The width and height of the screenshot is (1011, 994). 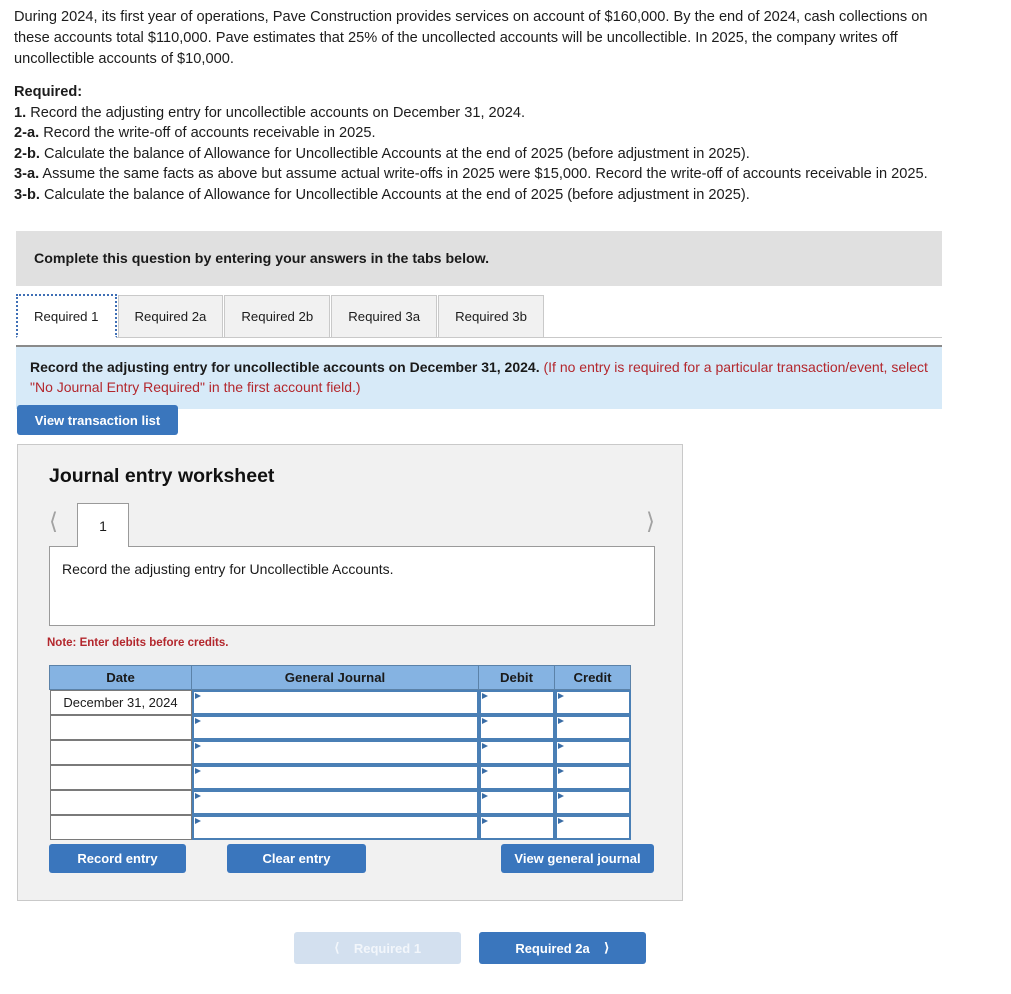 I want to click on tab-required-3a-label: Required 3a, so click(x=384, y=316).